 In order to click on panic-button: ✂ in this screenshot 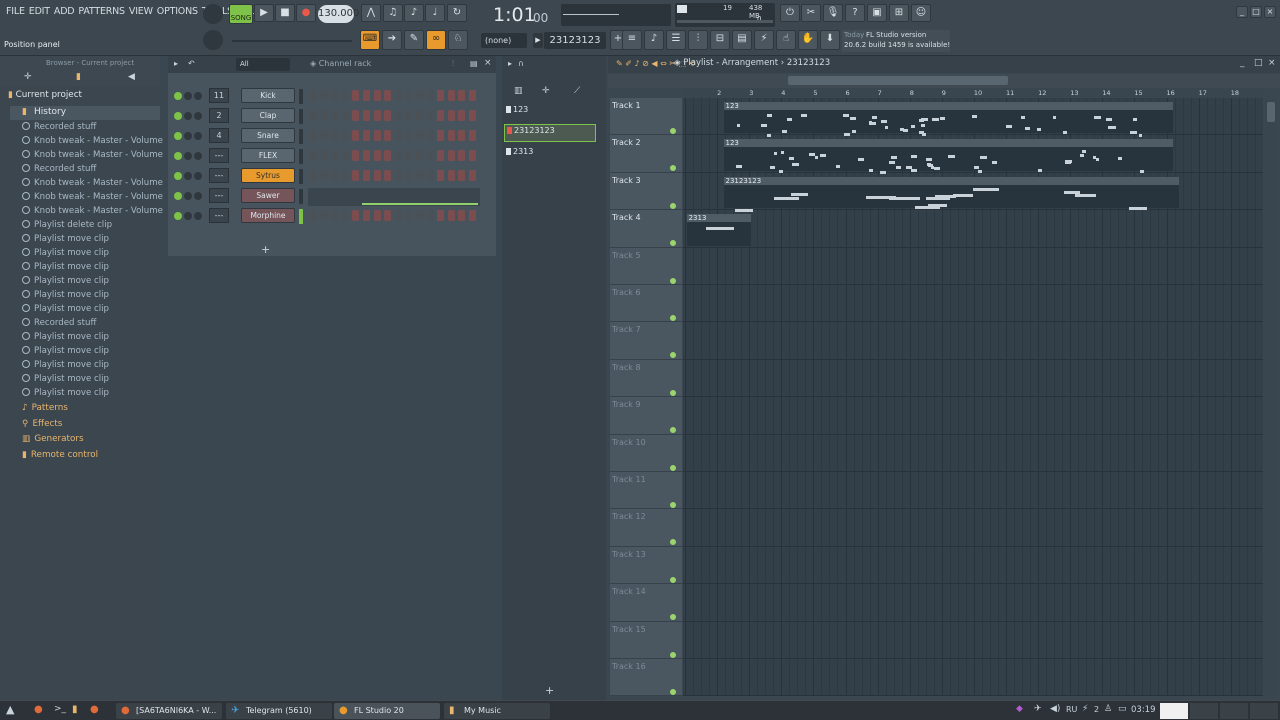, I will do `click(811, 13)`.